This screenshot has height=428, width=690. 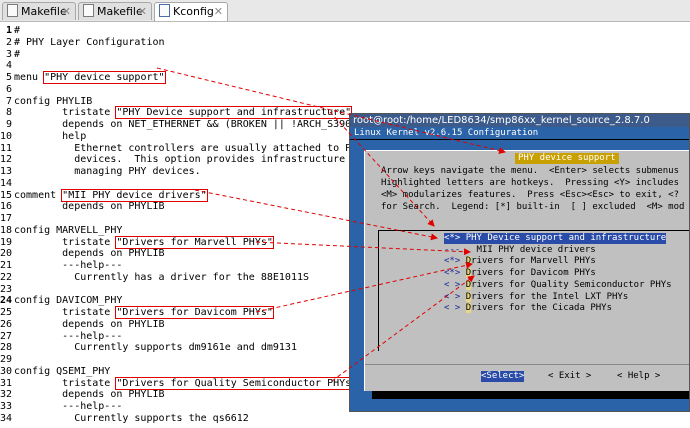 I want to click on code-text: help, so click(x=50, y=136).